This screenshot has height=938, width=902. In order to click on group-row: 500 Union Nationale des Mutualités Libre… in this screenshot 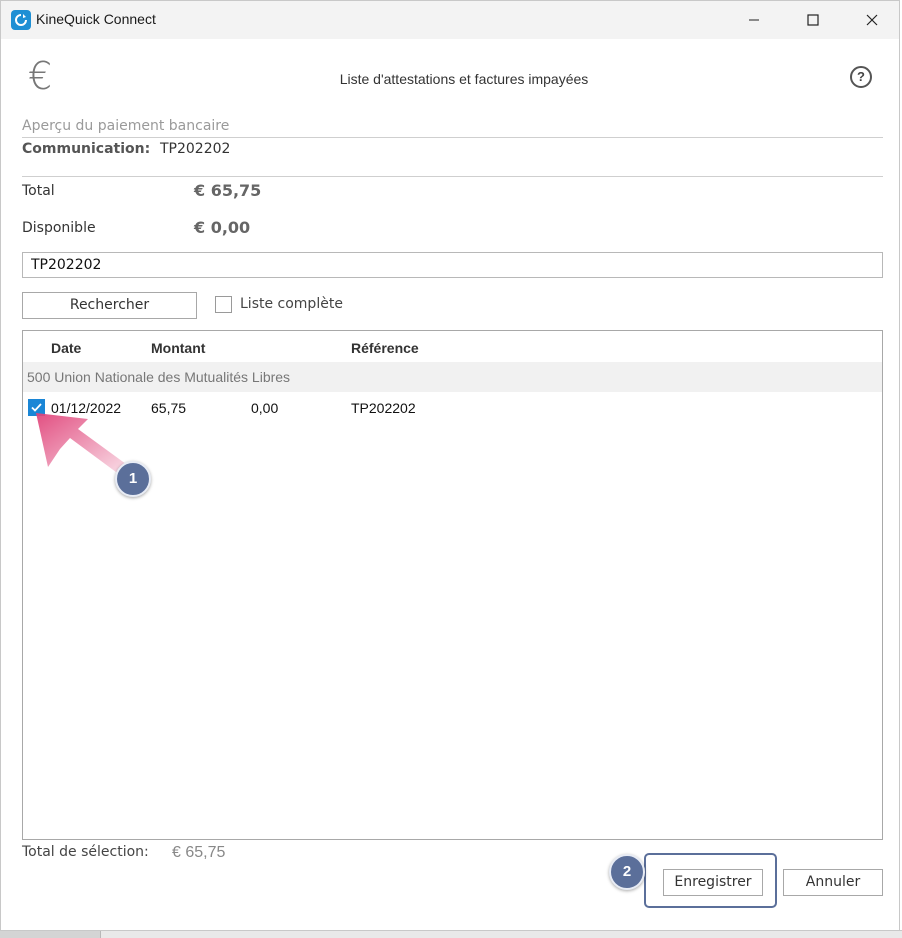, I will do `click(452, 377)`.